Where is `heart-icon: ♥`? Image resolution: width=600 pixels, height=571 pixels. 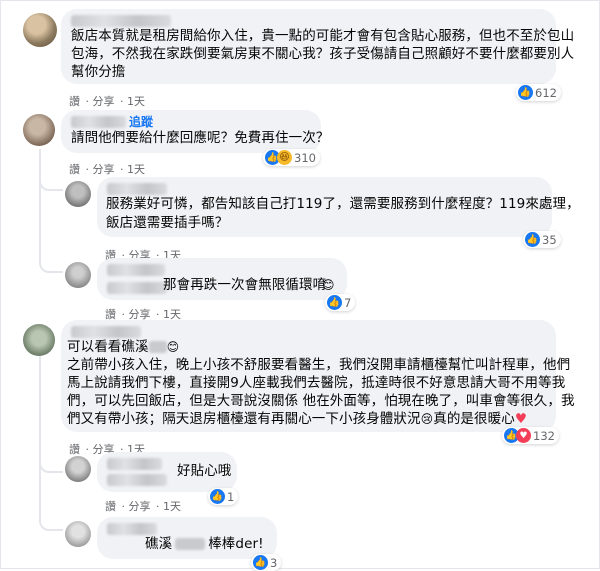 heart-icon: ♥ is located at coordinates (523, 435).